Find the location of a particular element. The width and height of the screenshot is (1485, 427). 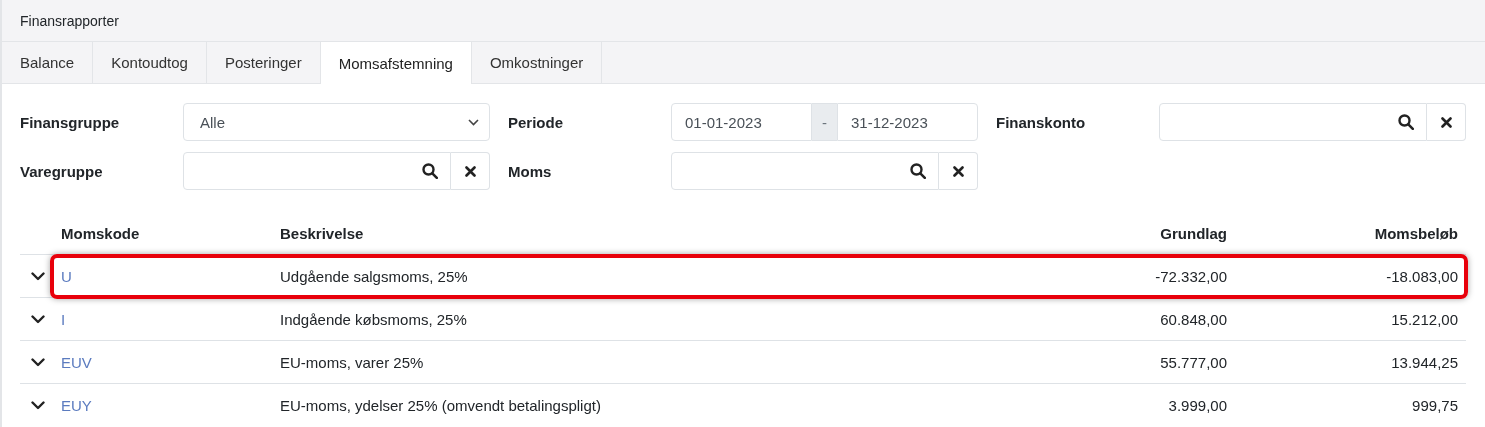

code-link: I is located at coordinates (60, 319).